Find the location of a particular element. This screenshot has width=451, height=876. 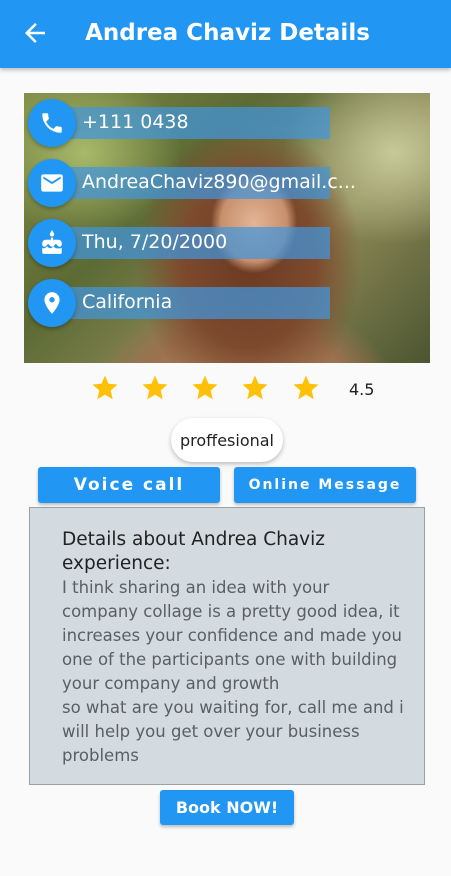

book-now-button: Book NOW! is located at coordinates (227, 807).